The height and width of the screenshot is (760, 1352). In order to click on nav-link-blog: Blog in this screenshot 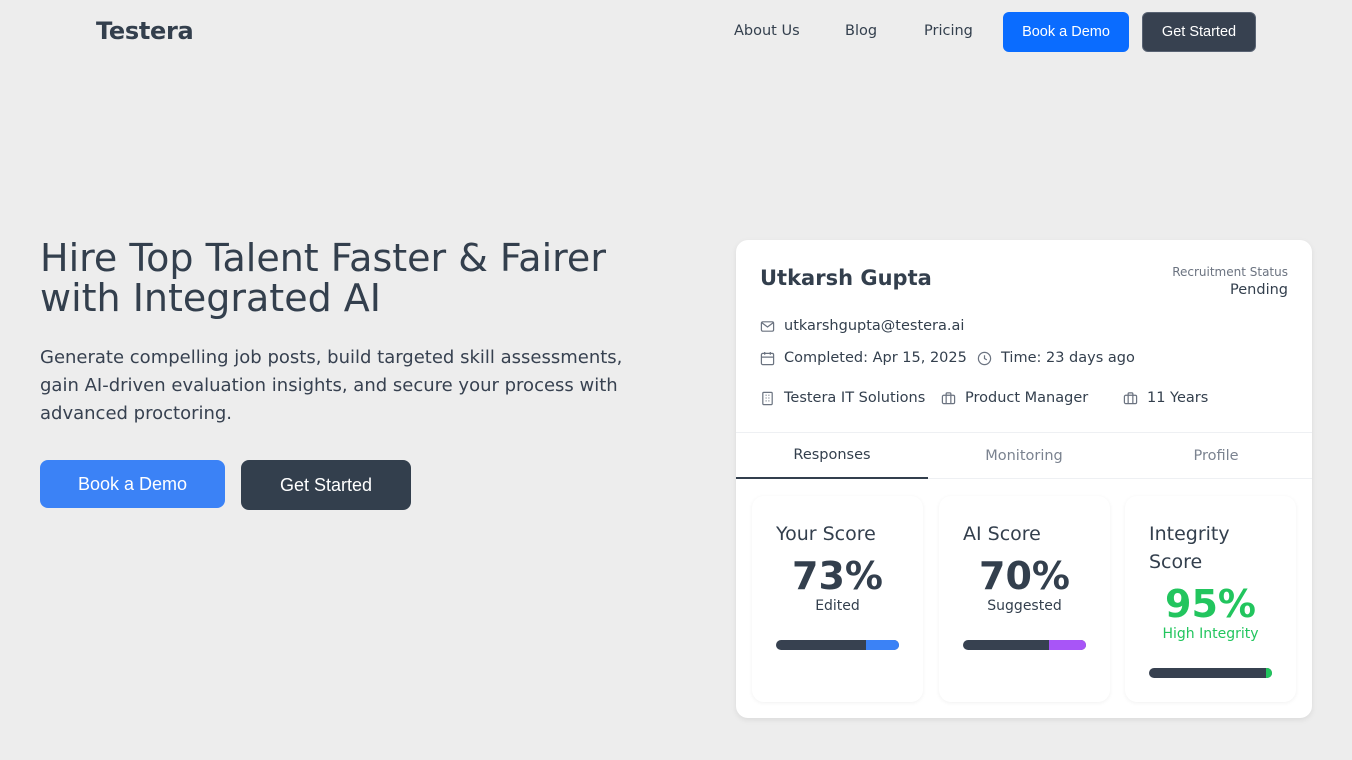, I will do `click(861, 31)`.